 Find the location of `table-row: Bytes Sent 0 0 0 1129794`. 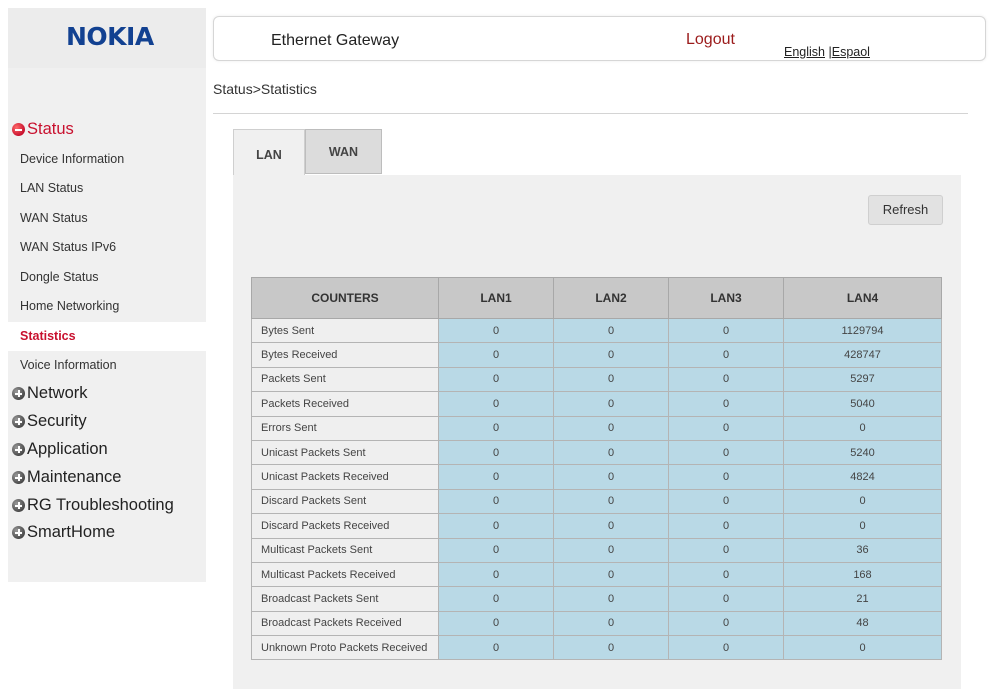

table-row: Bytes Sent 0 0 0 1129794 is located at coordinates (596, 330).